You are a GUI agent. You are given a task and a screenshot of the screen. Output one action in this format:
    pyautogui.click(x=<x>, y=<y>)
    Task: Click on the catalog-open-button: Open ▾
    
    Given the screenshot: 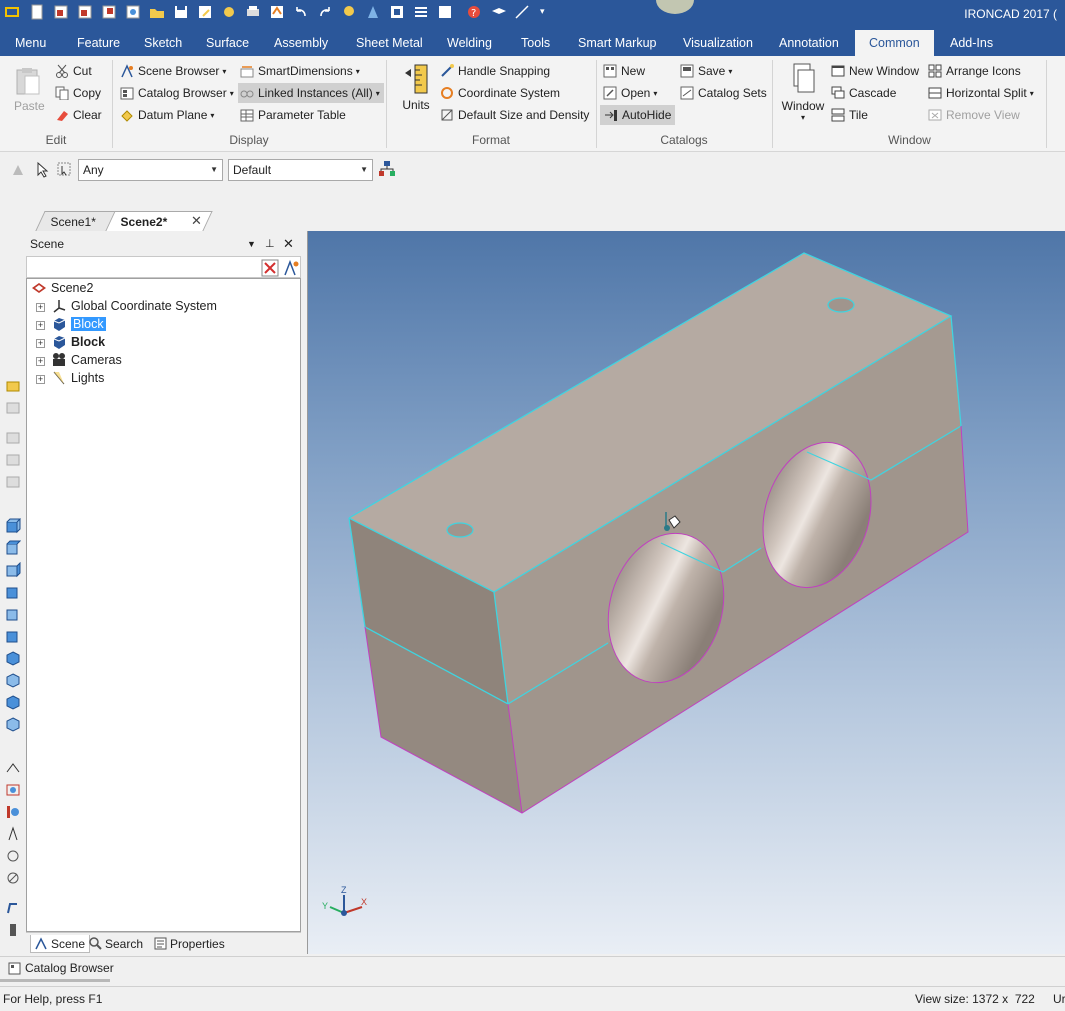 What is the action you would take?
    pyautogui.click(x=630, y=93)
    